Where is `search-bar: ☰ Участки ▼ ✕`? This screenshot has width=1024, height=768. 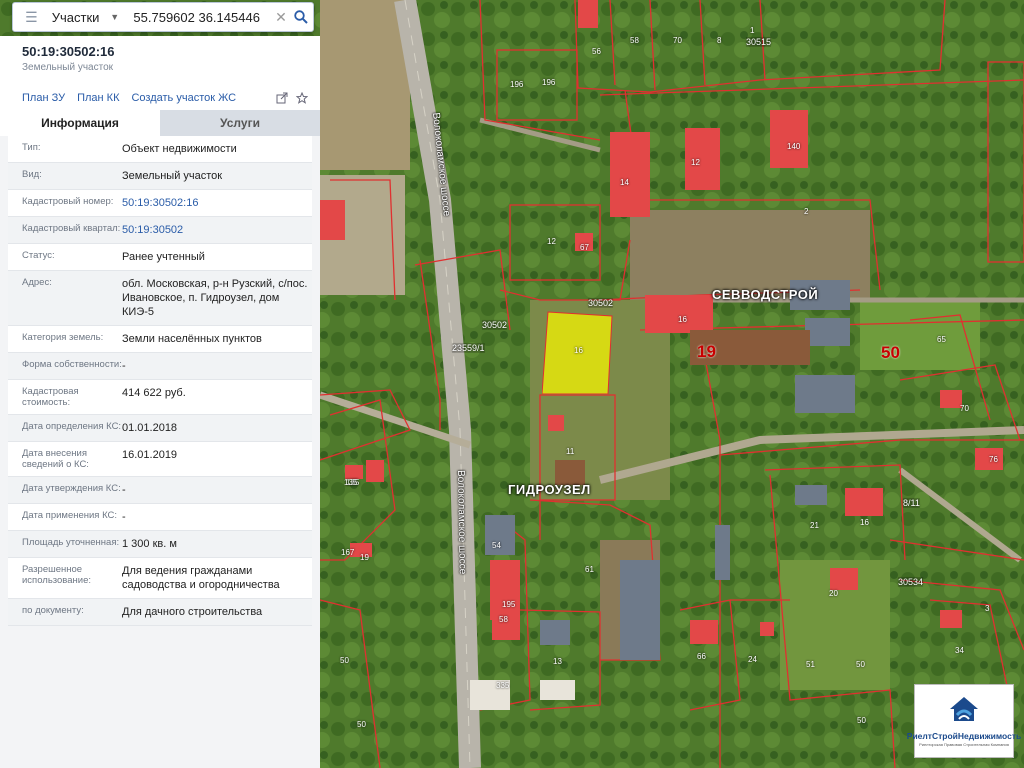 search-bar: ☰ Участки ▼ ✕ is located at coordinates (163, 17).